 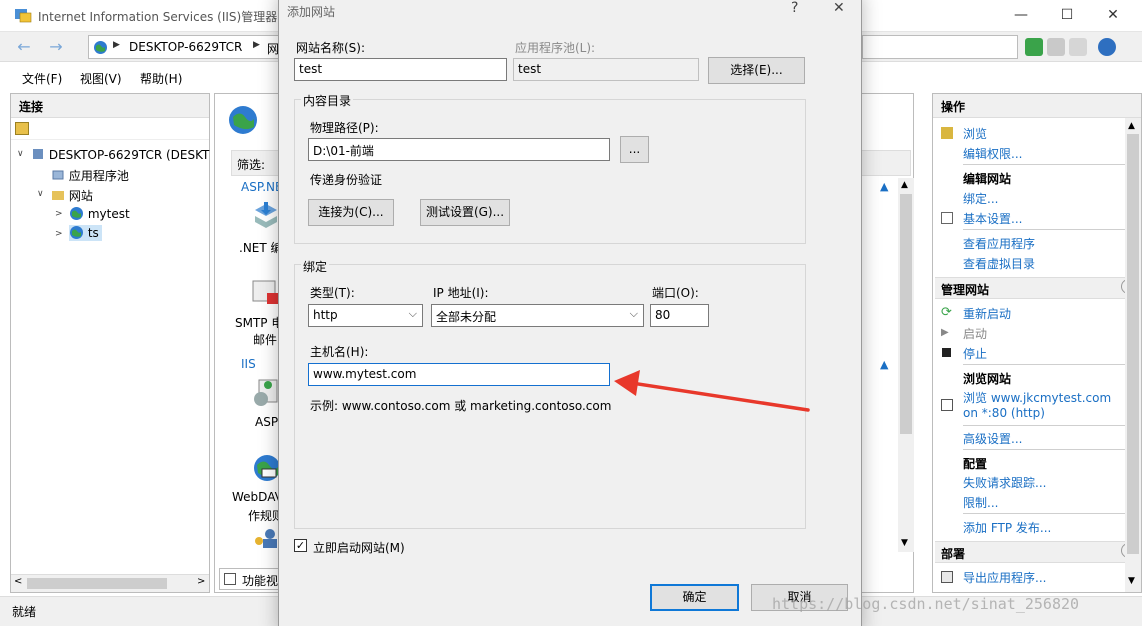 I want to click on watermark-text: https://blog.csdn.net/sinat_256820, so click(x=926, y=604).